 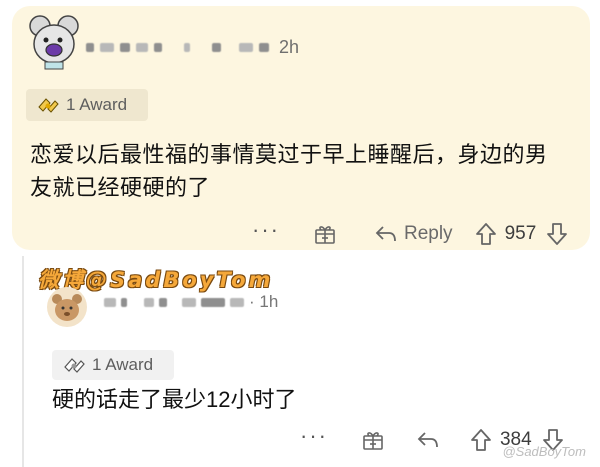 What do you see at coordinates (544, 451) in the screenshot?
I see `corner-watermark: @SadBoyTom` at bounding box center [544, 451].